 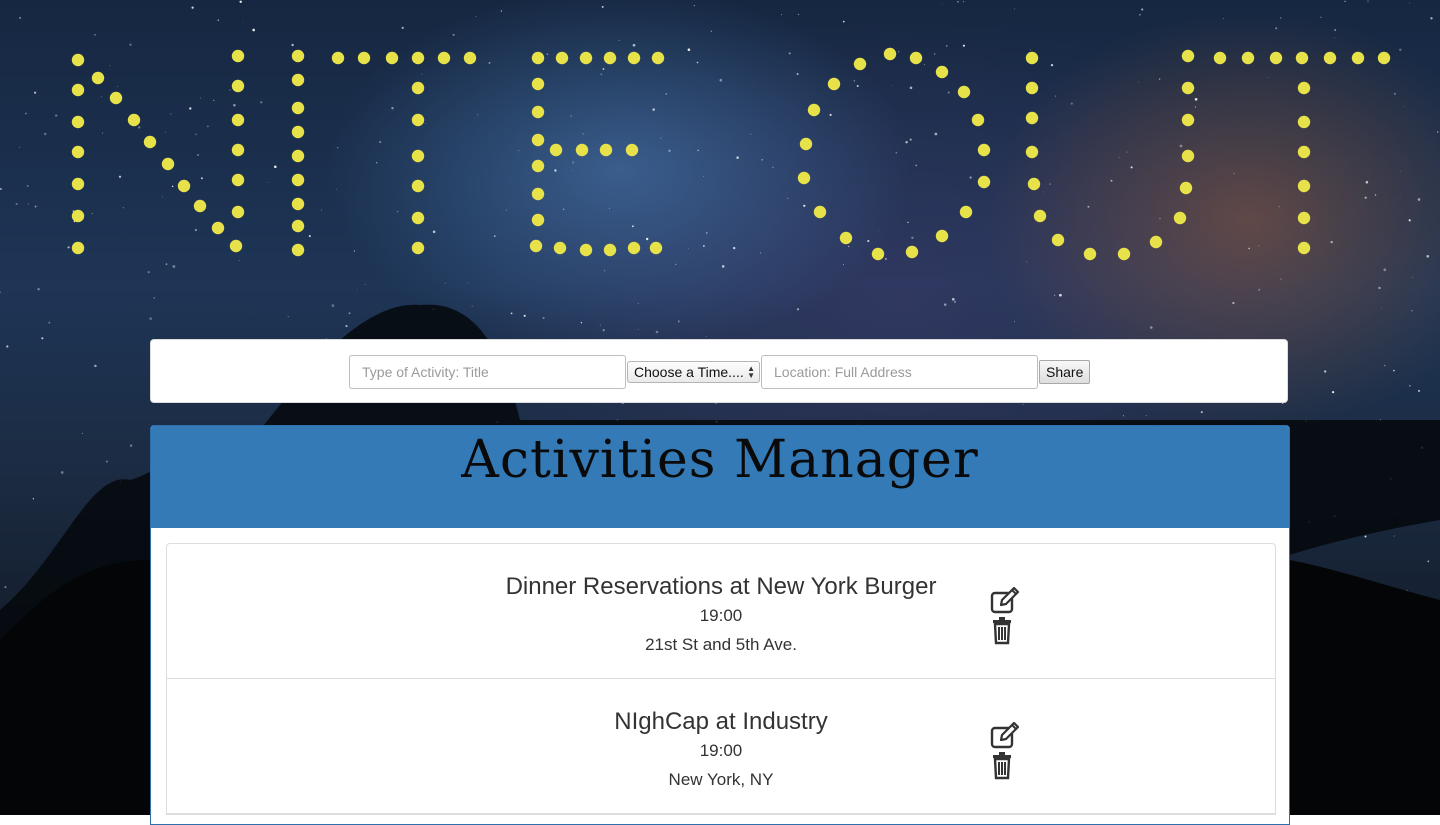 I want to click on share-button: Share, so click(x=1065, y=372).